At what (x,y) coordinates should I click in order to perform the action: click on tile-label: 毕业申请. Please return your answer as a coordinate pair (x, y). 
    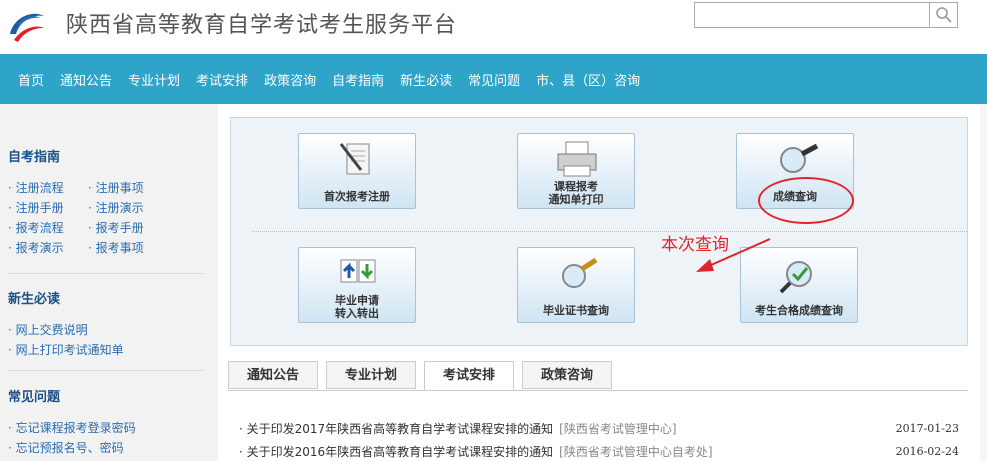
    Looking at the image, I should click on (357, 300).